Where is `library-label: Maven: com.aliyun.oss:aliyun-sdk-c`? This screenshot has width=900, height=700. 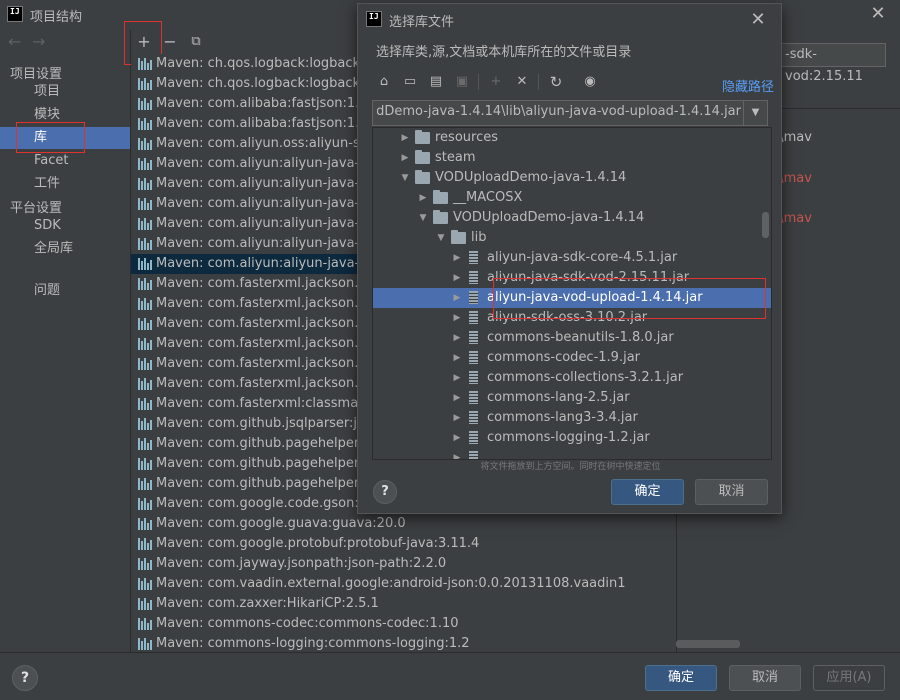
library-label: Maven: com.aliyun.oss:aliyun-sdk-c is located at coordinates (272, 143).